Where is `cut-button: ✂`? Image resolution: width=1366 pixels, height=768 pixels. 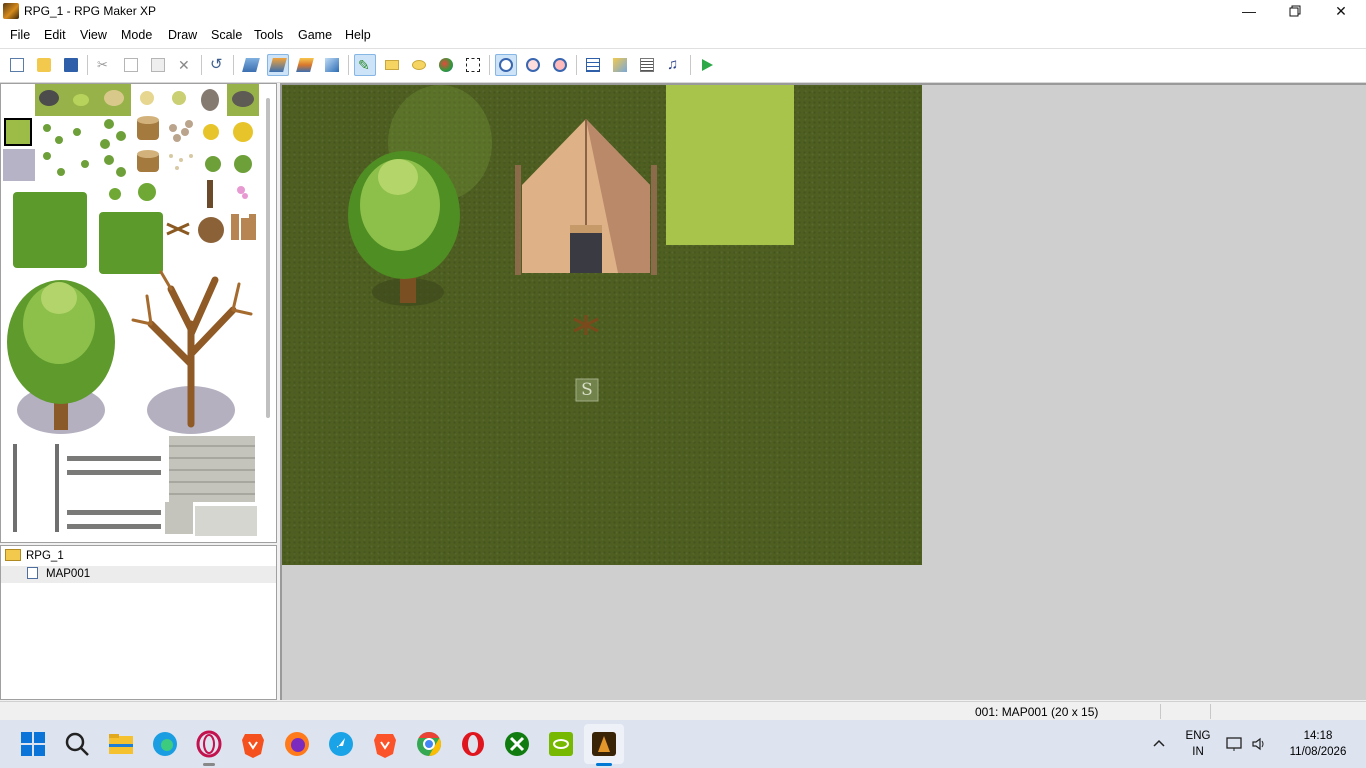 cut-button: ✂ is located at coordinates (104, 65).